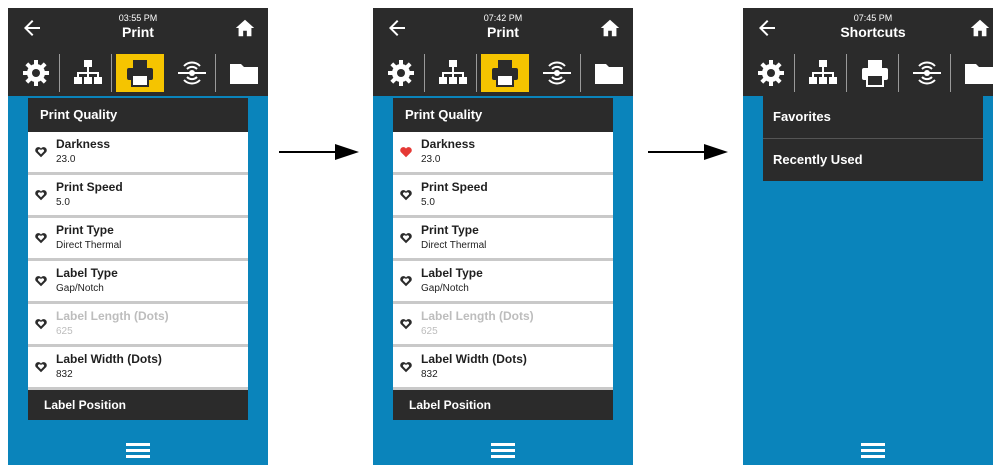 The image size is (993, 466). I want to click on clock: 07:45 PM, so click(873, 18).